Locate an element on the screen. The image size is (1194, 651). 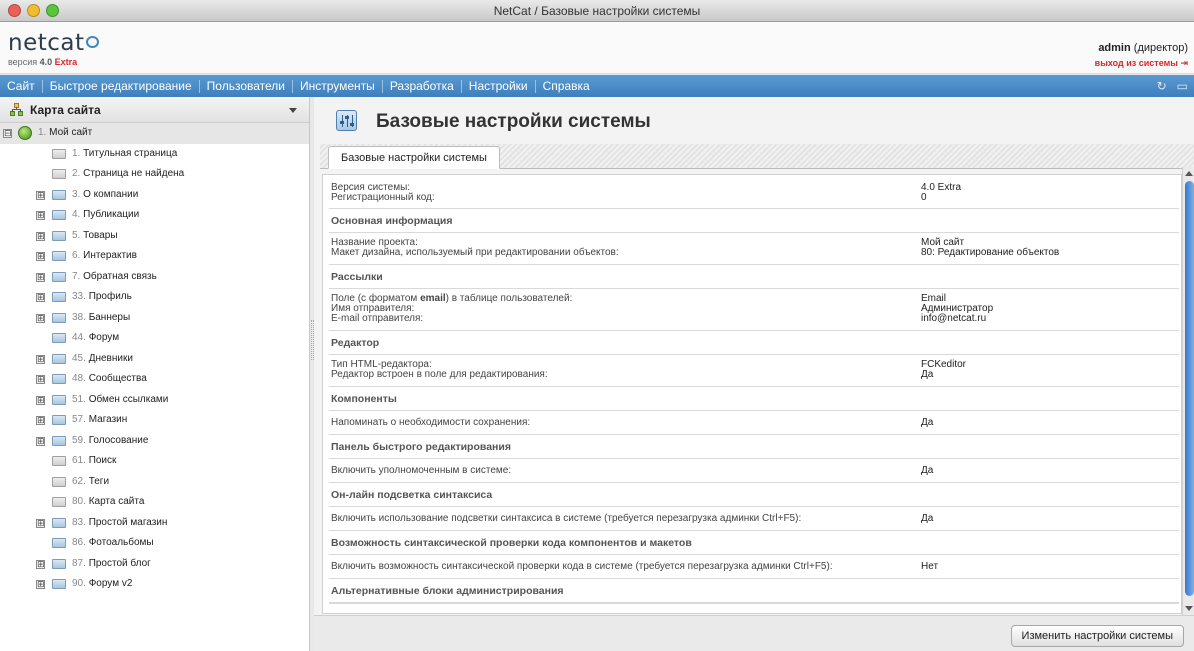
setting-value: Да is located at coordinates (927, 374).